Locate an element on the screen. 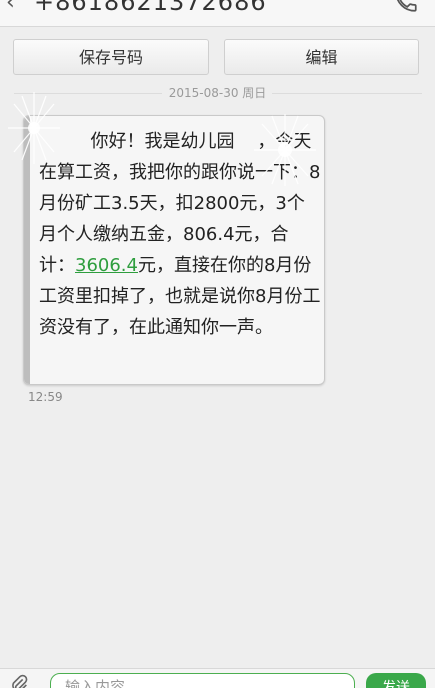 Image resolution: width=435 pixels, height=688 pixels. send-button: 发送 is located at coordinates (396, 680).